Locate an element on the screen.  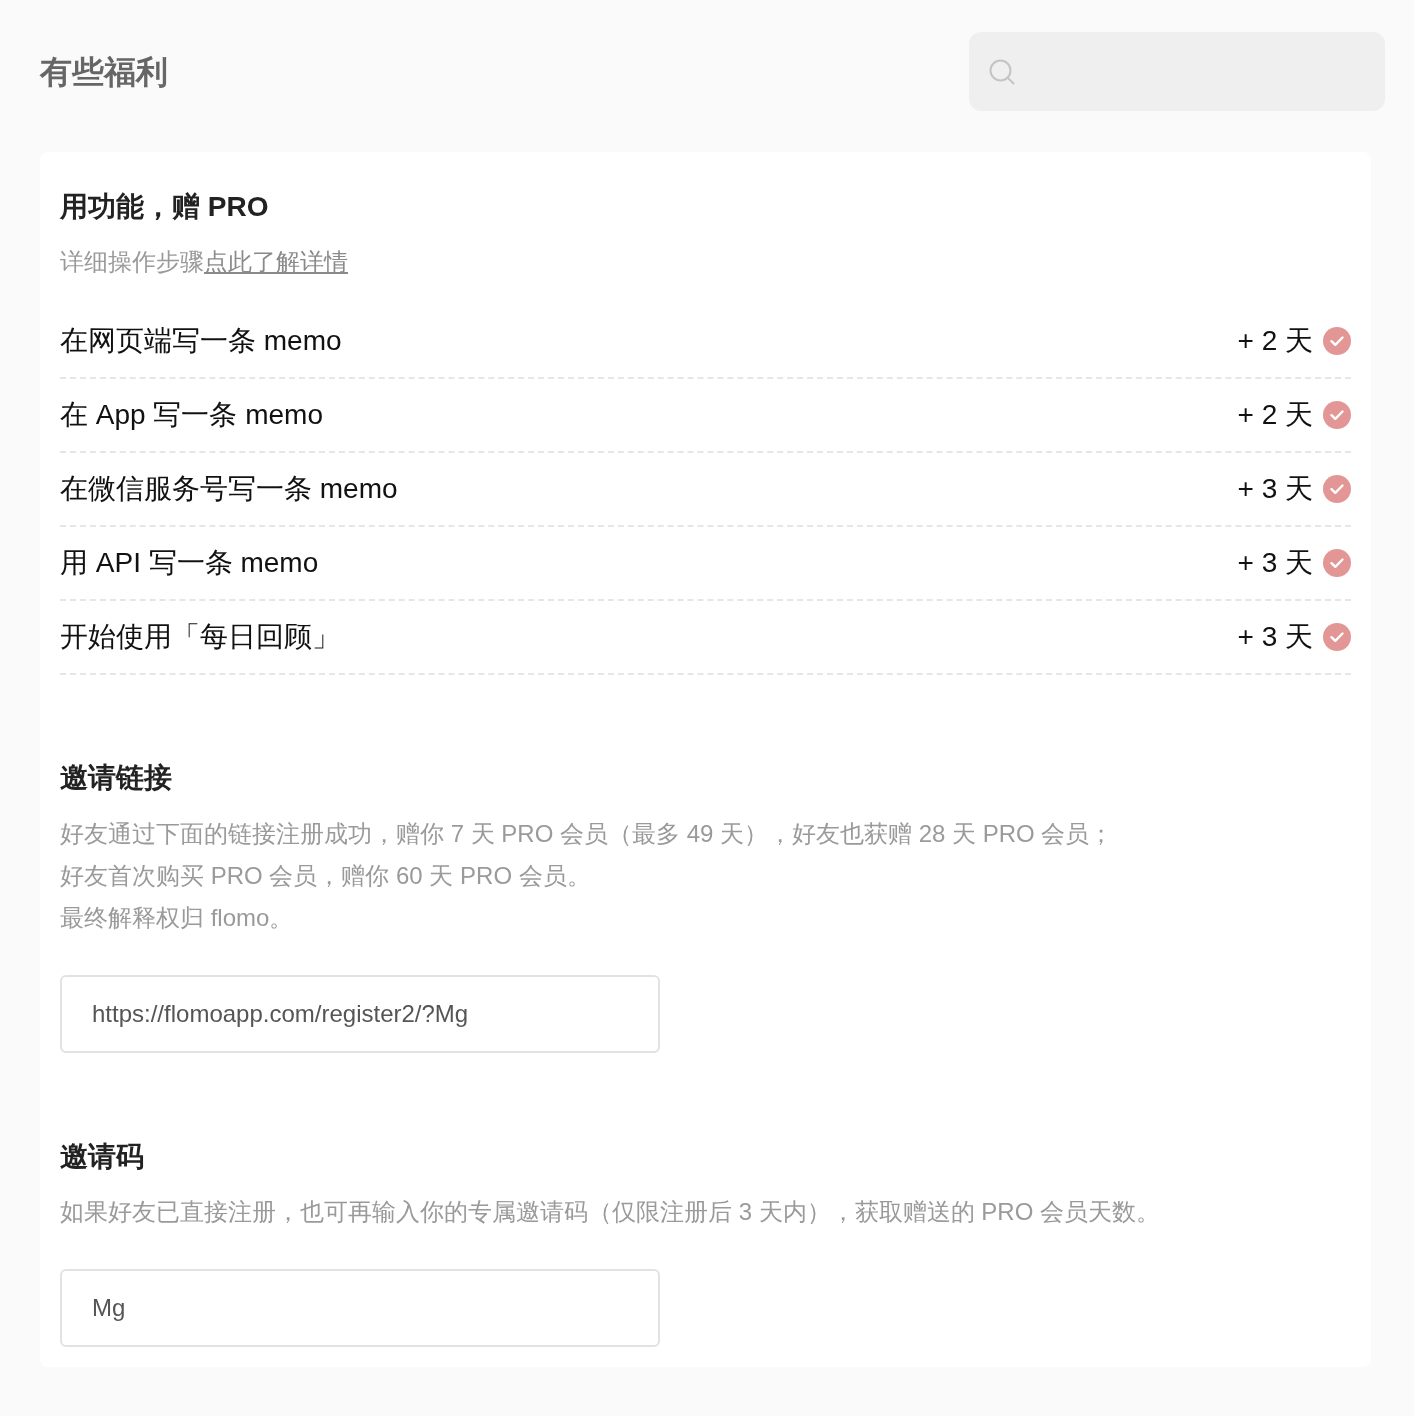
section-title: 邀请链接 is located at coordinates (116, 778).